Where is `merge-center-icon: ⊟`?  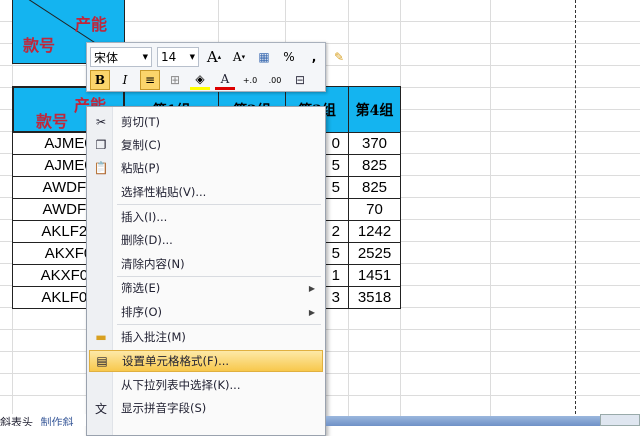
merge-center-icon: ⊟ is located at coordinates (300, 80).